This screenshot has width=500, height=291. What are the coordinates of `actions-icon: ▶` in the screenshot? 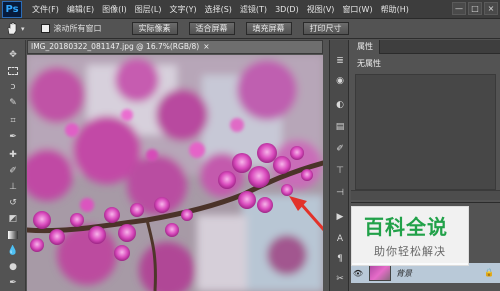 It's located at (340, 216).